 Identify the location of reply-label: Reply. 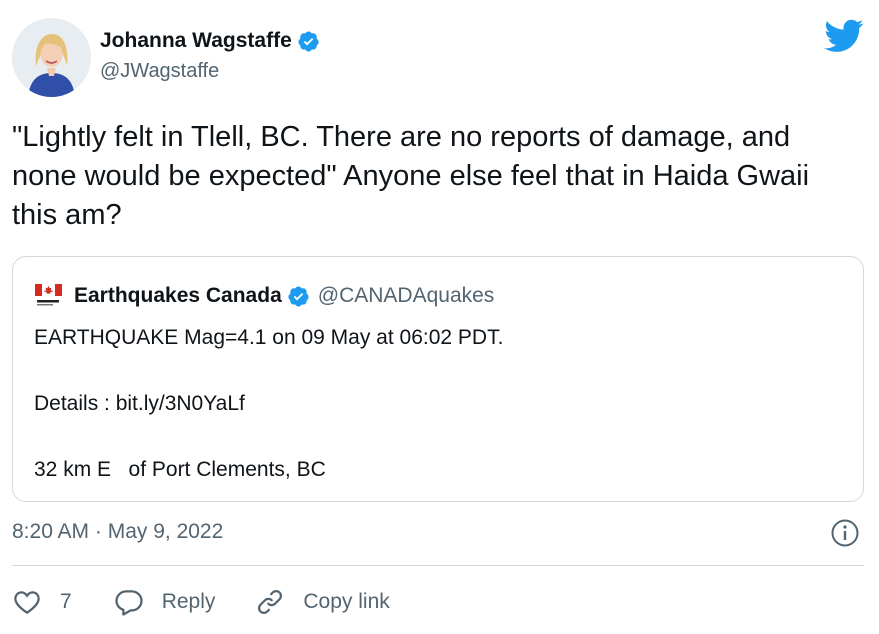
(188, 601).